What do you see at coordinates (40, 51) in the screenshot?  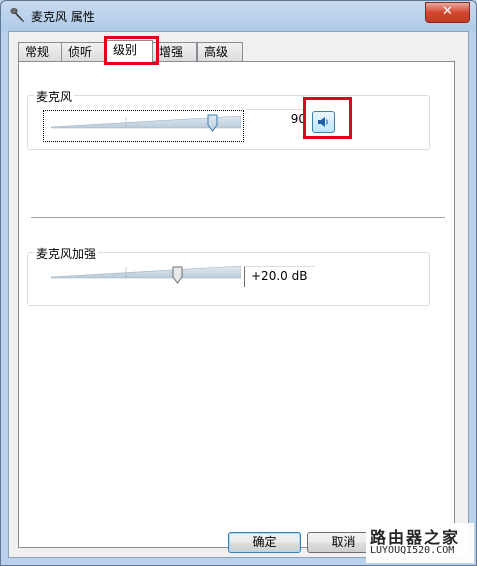 I see `tab-general: 常规` at bounding box center [40, 51].